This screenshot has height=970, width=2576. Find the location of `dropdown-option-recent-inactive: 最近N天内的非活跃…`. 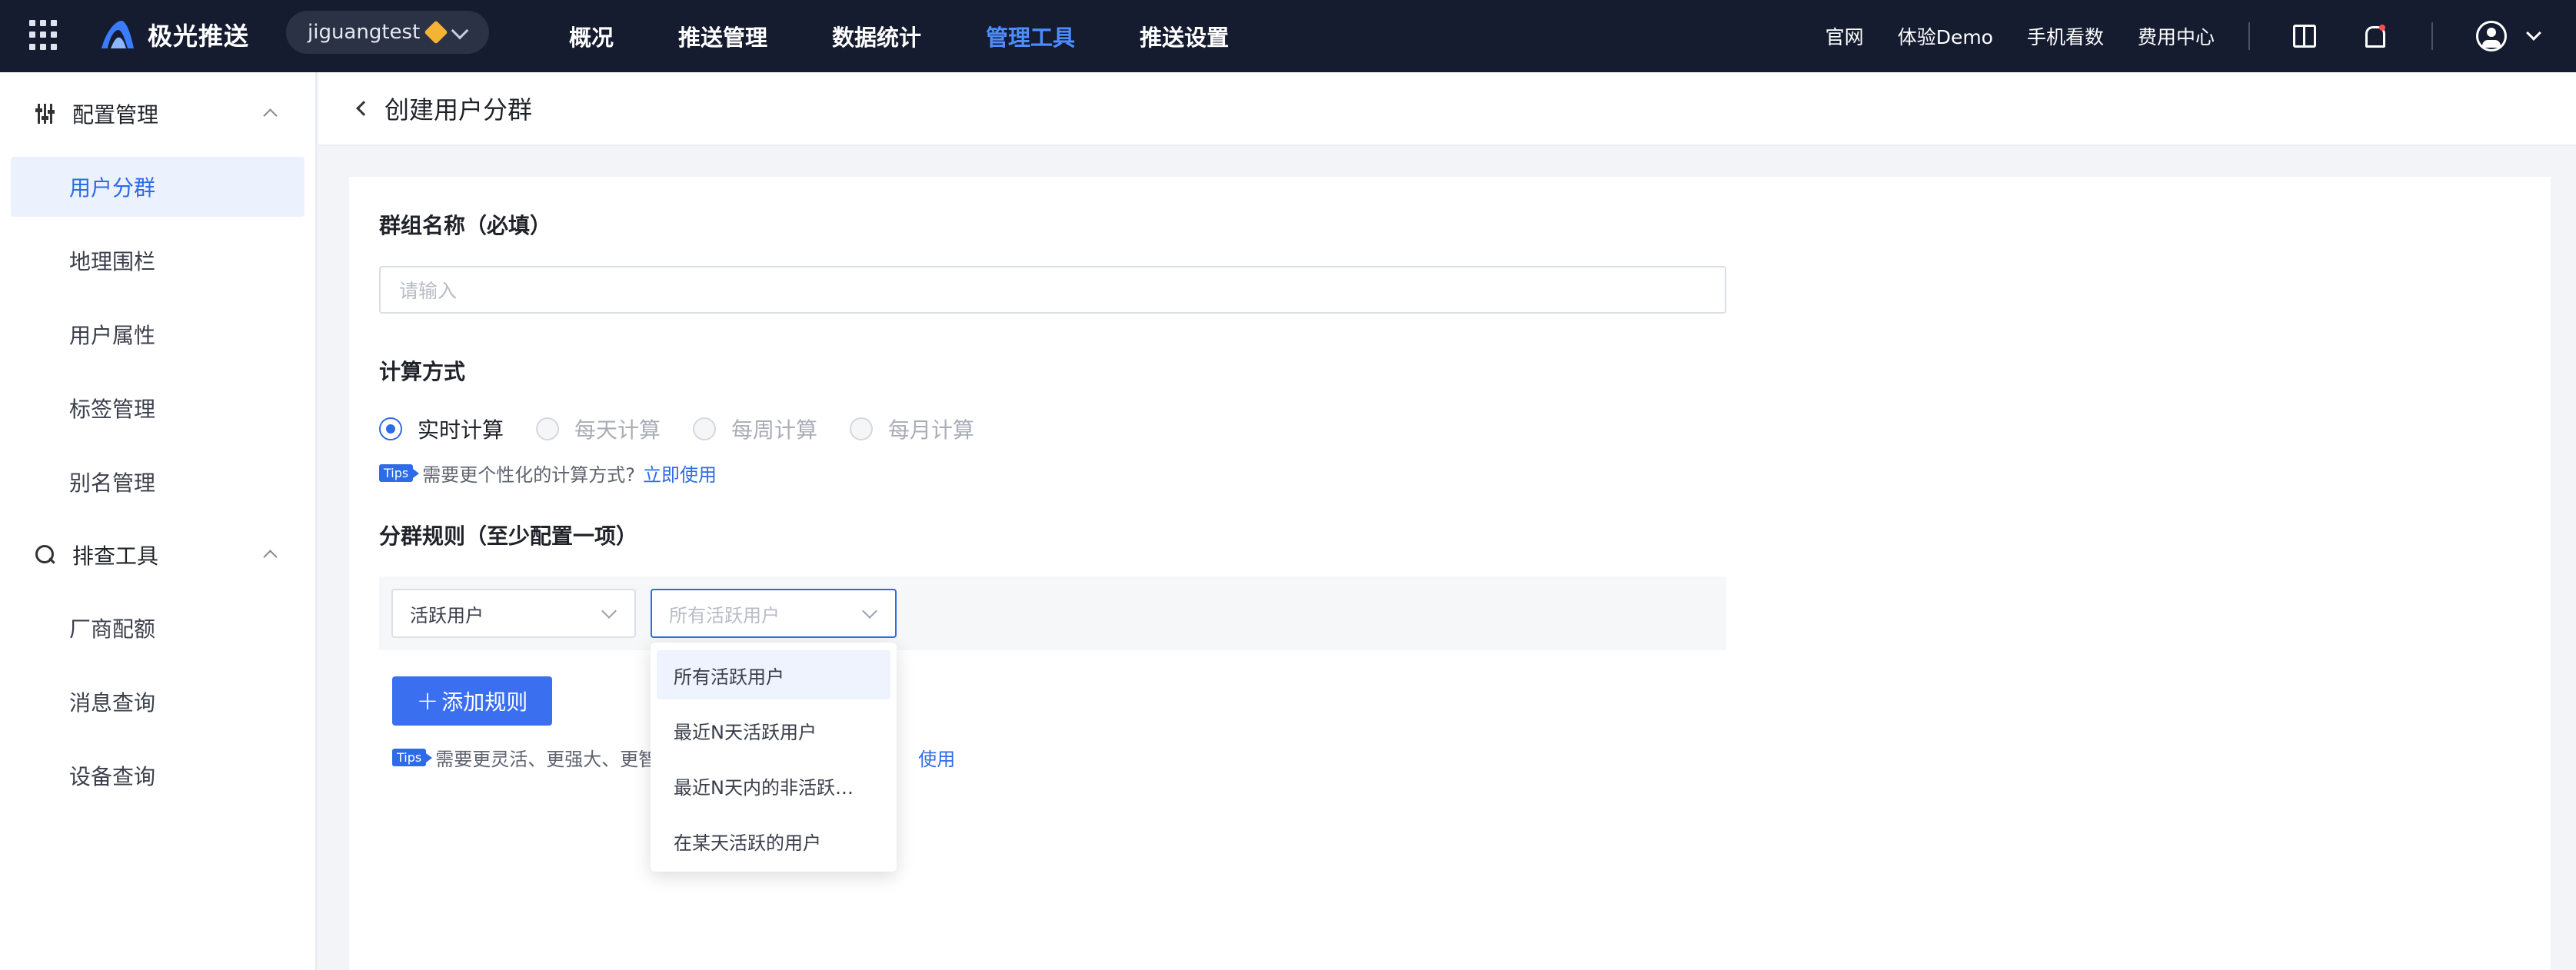

dropdown-option-recent-inactive: 最近N天内的非活跃… is located at coordinates (774, 786).